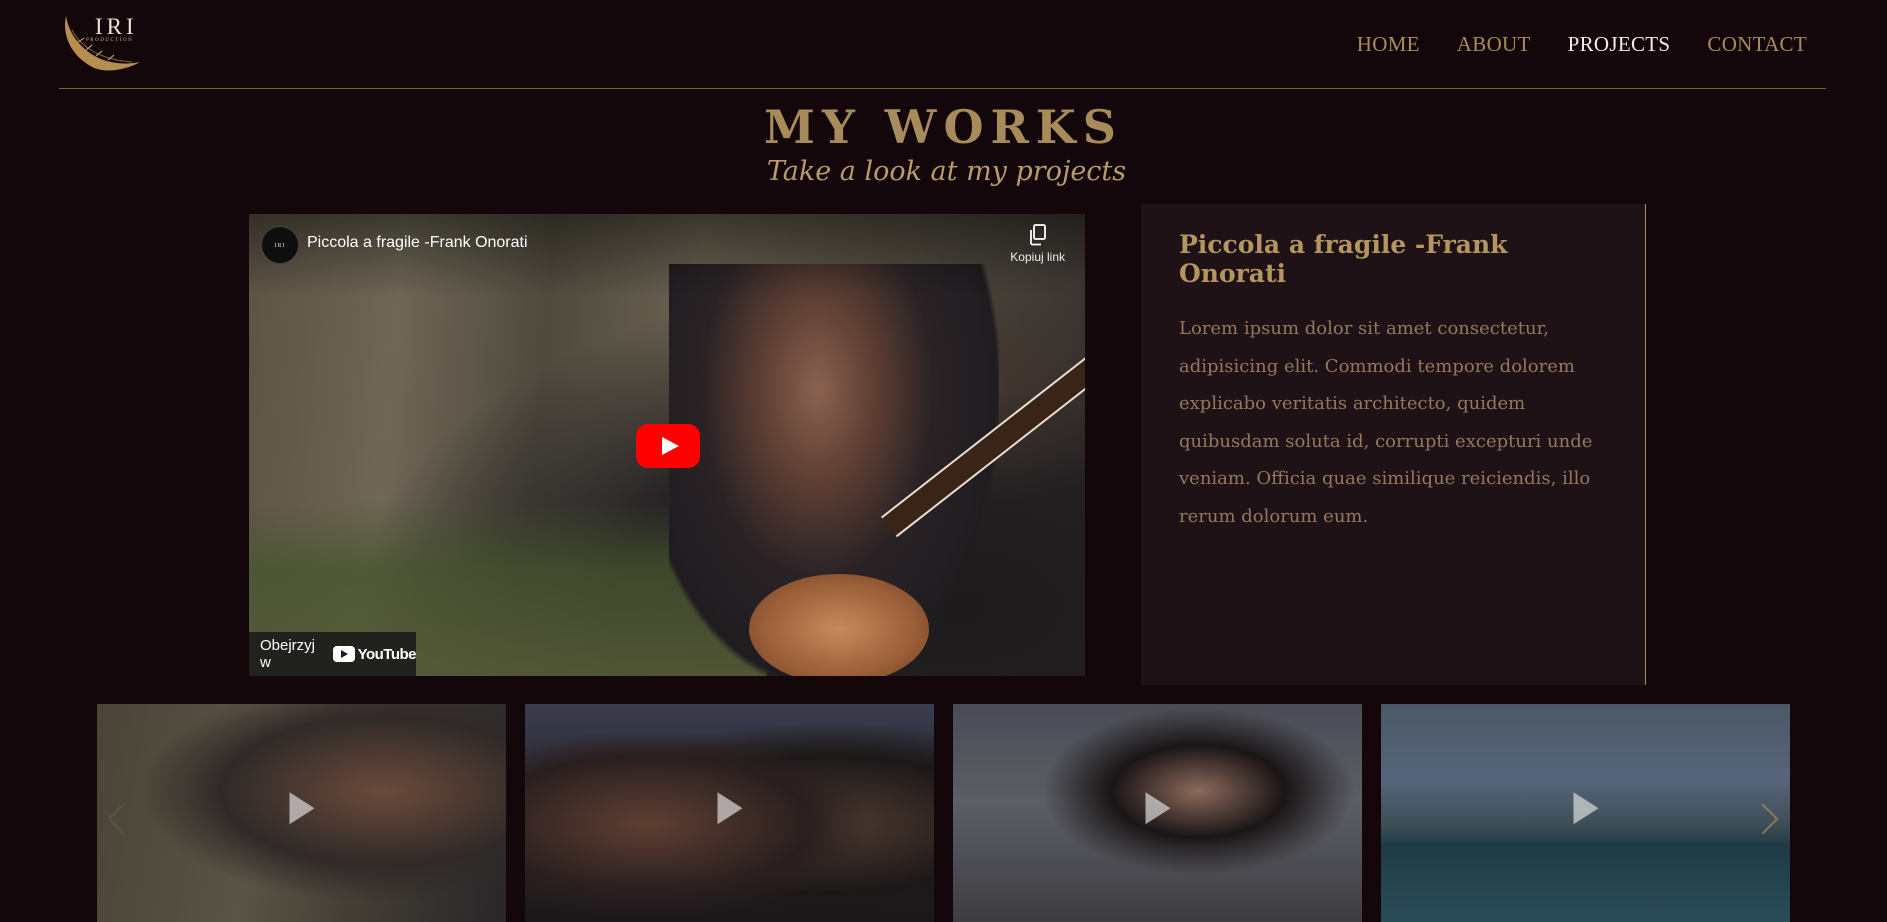 This screenshot has width=1887, height=922. I want to click on brand-name: IRI, so click(116, 27).